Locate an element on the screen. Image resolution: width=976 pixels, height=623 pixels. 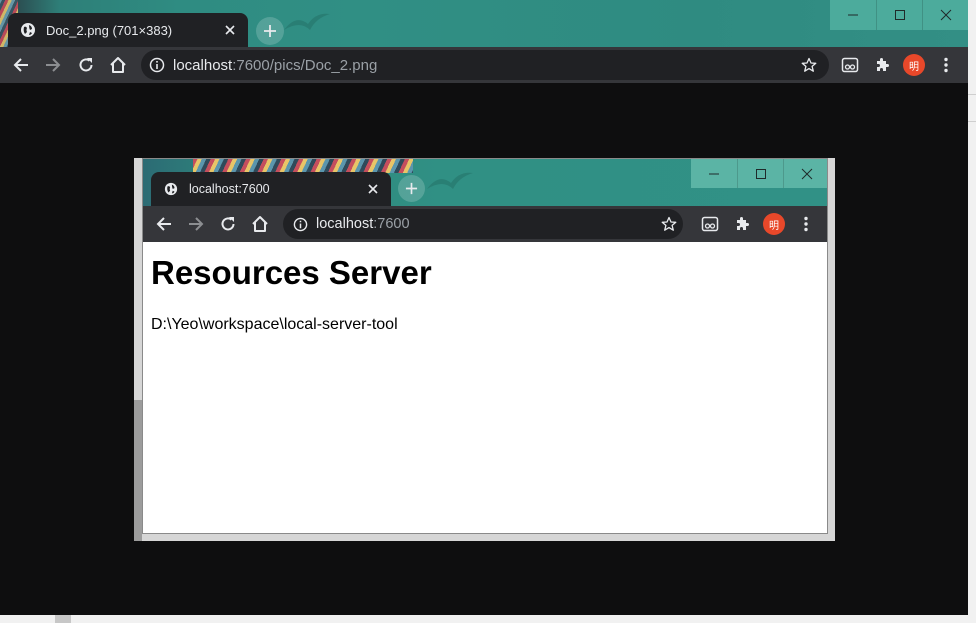
bird-decoration-icon is located at coordinates (307, 21).